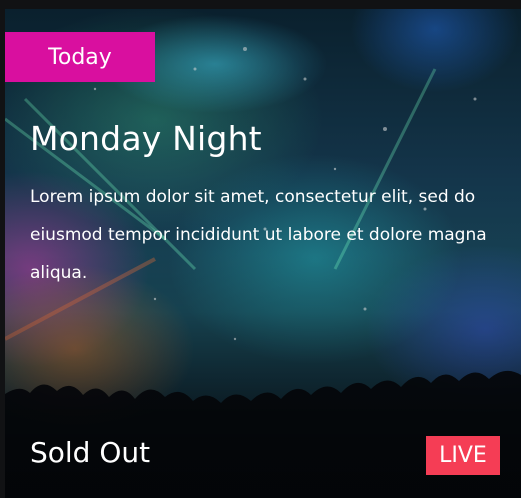  Describe the element at coordinates (80, 57) in the screenshot. I see `today-tag: Today` at that location.